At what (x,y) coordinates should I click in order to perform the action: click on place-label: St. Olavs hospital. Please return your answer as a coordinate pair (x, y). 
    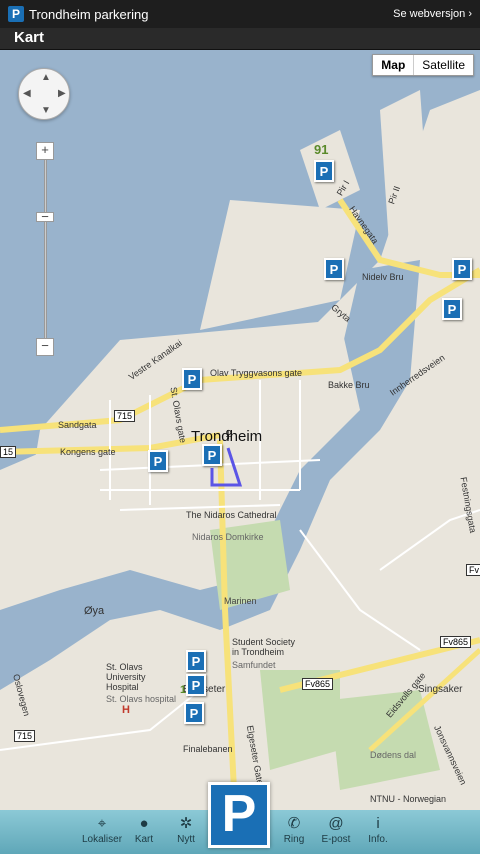
    Looking at the image, I should click on (141, 699).